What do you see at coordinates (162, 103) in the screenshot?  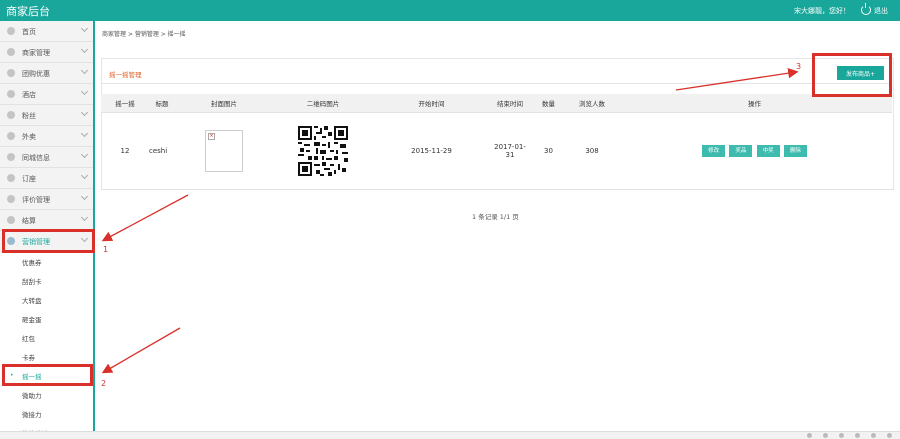 I see `column-header: 标题` at bounding box center [162, 103].